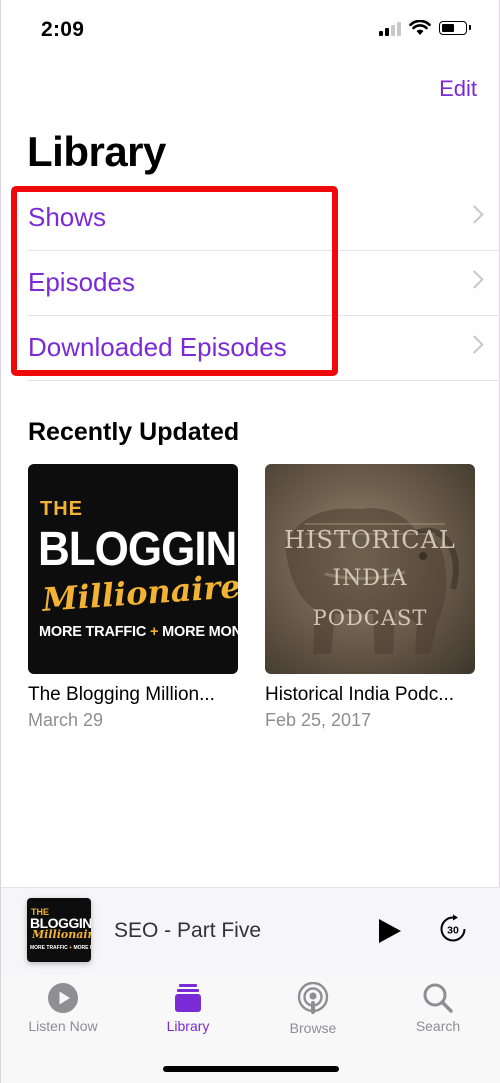  I want to click on tab-library: Library, so click(188, 1008).